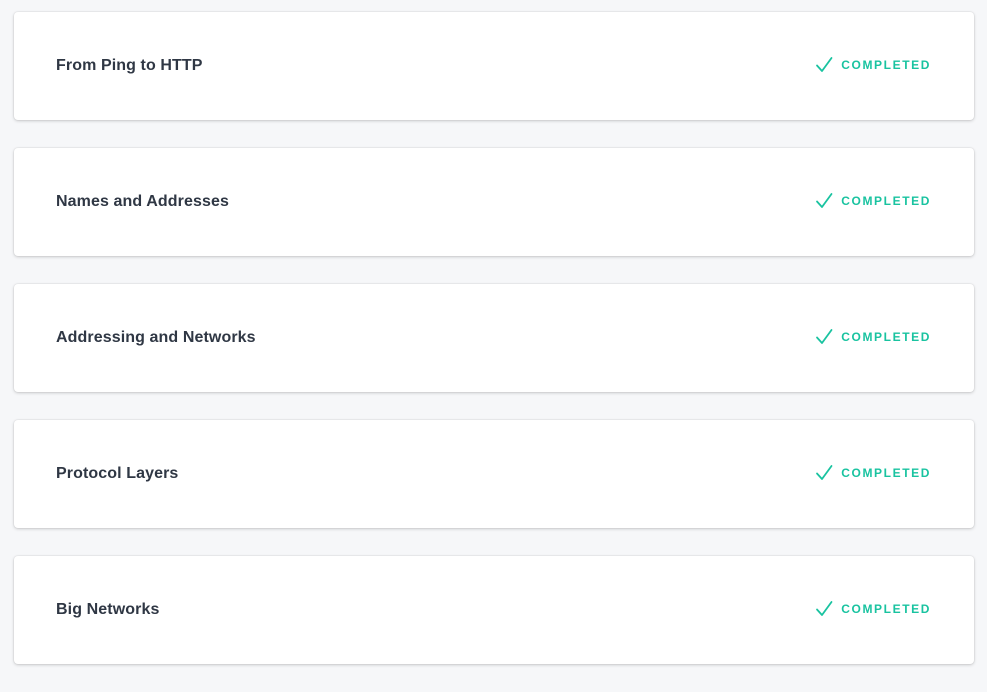 This screenshot has height=692, width=987. What do you see at coordinates (129, 65) in the screenshot?
I see `lesson-title: From Ping to HTTP` at bounding box center [129, 65].